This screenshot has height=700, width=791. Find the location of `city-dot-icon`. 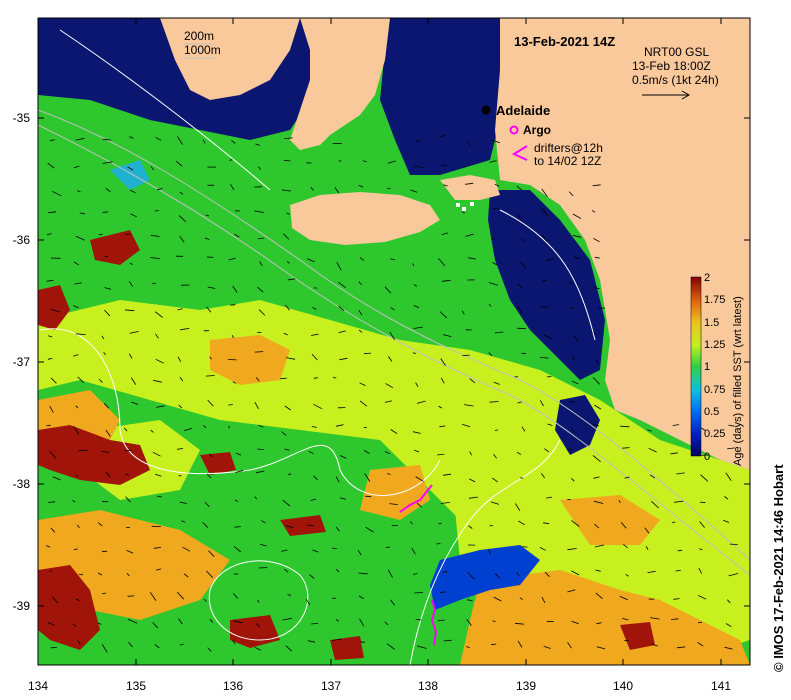

city-dot-icon is located at coordinates (486, 110).